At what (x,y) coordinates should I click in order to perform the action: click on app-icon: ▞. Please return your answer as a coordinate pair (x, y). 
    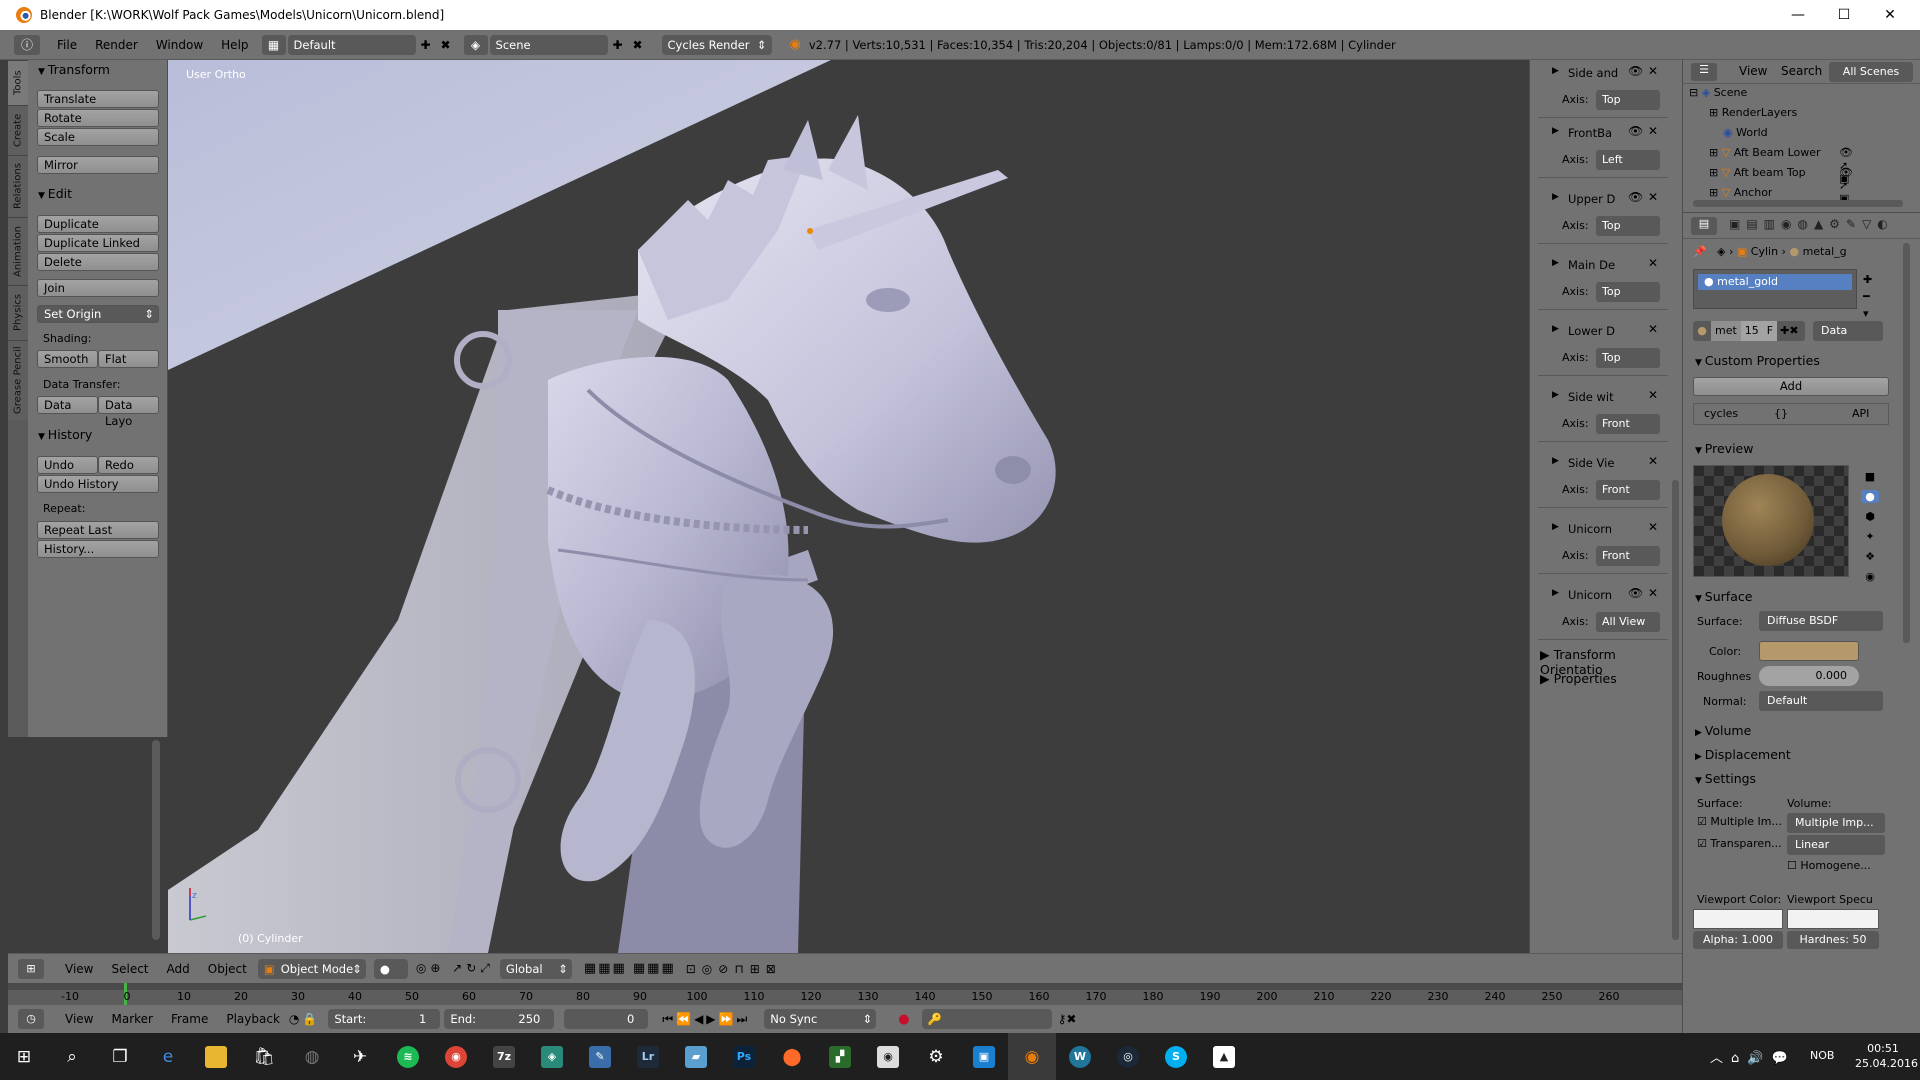
    Looking at the image, I should click on (840, 1056).